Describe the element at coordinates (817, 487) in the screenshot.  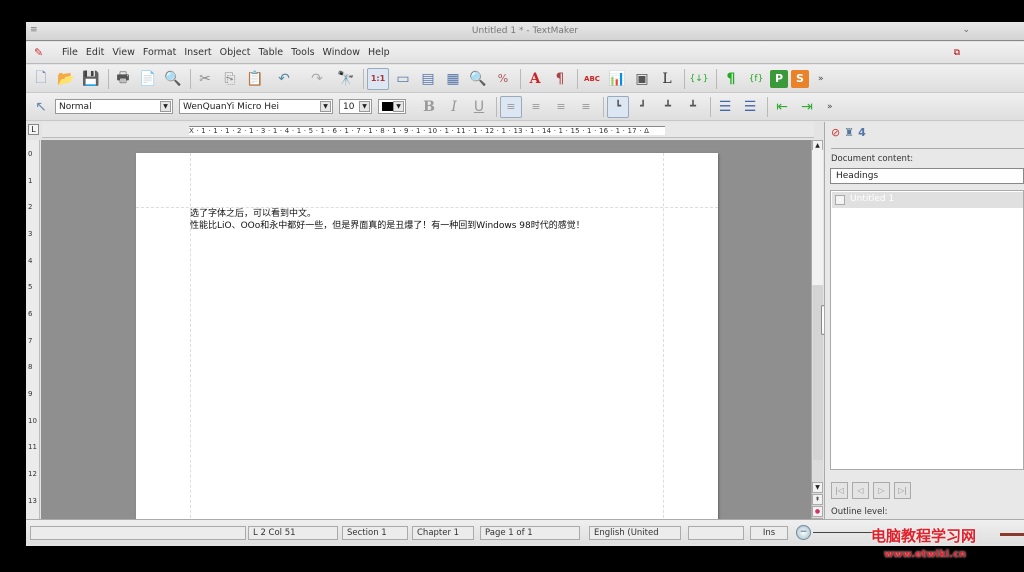
I see `scroll-down-button: ▼` at that location.